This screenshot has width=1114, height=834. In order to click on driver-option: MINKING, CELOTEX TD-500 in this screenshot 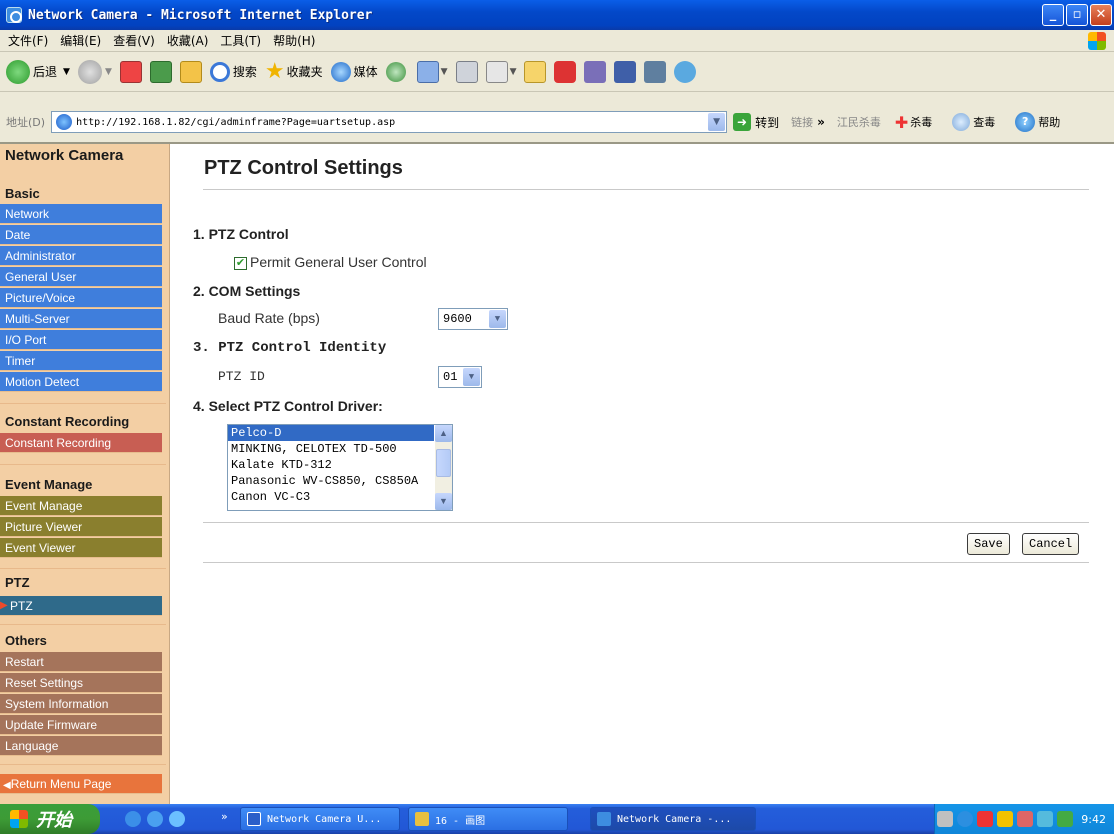, I will do `click(331, 449)`.